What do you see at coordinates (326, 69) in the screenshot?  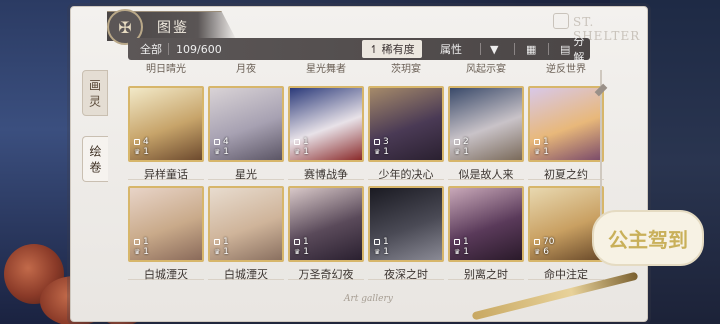 I see `card-label: 星光舞者` at bounding box center [326, 69].